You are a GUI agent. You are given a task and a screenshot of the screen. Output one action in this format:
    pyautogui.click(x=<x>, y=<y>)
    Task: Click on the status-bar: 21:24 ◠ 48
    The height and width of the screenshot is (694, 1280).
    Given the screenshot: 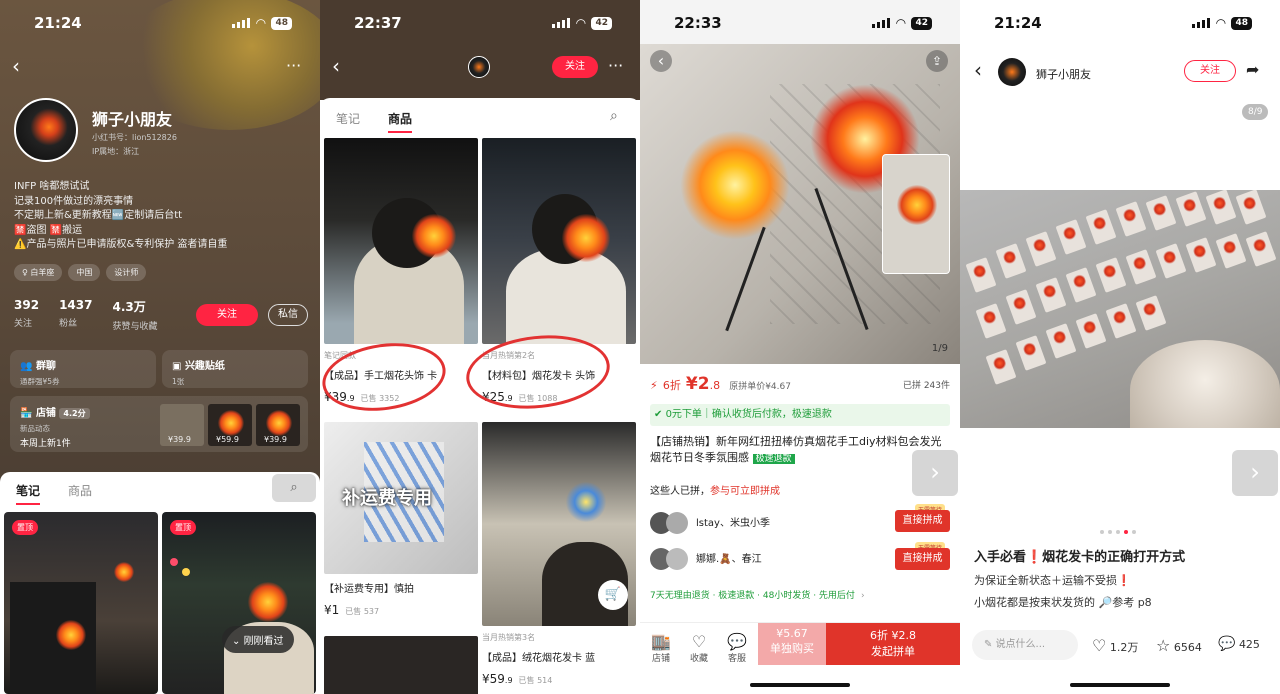 What is the action you would take?
    pyautogui.click(x=160, y=23)
    